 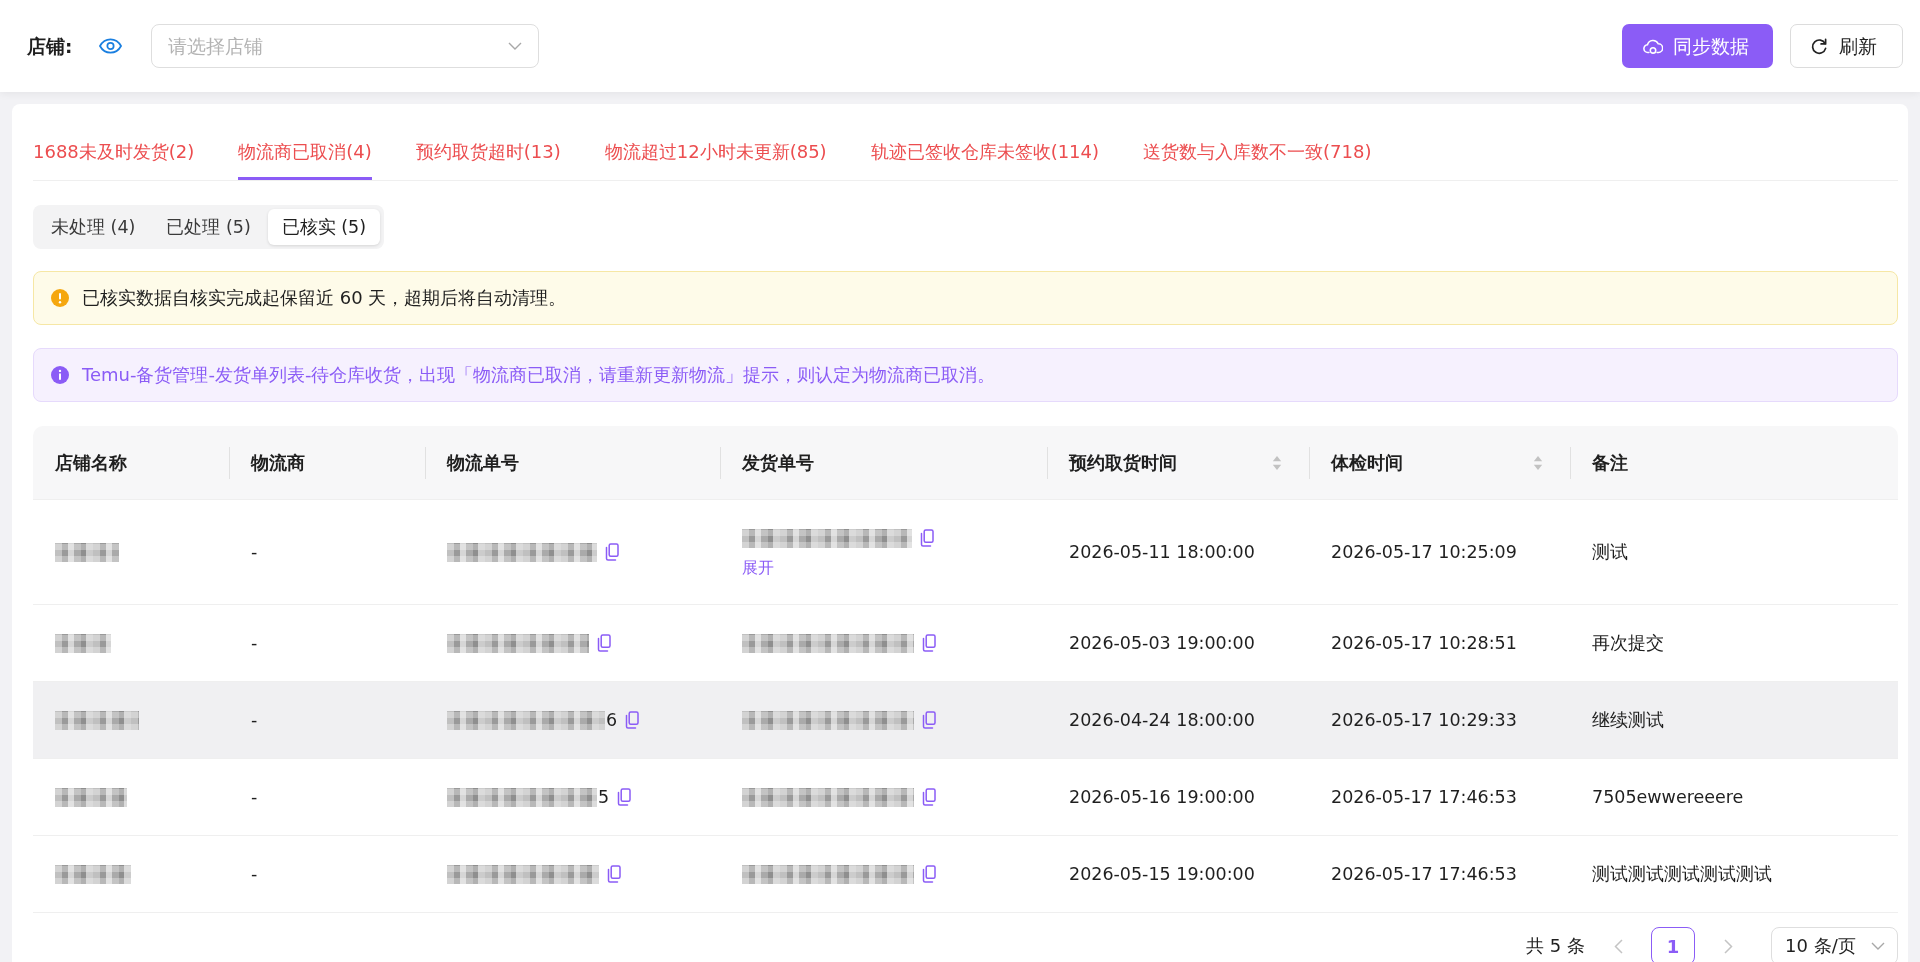 What do you see at coordinates (1628, 643) in the screenshot?
I see `table-cell-text: 再次提交` at bounding box center [1628, 643].